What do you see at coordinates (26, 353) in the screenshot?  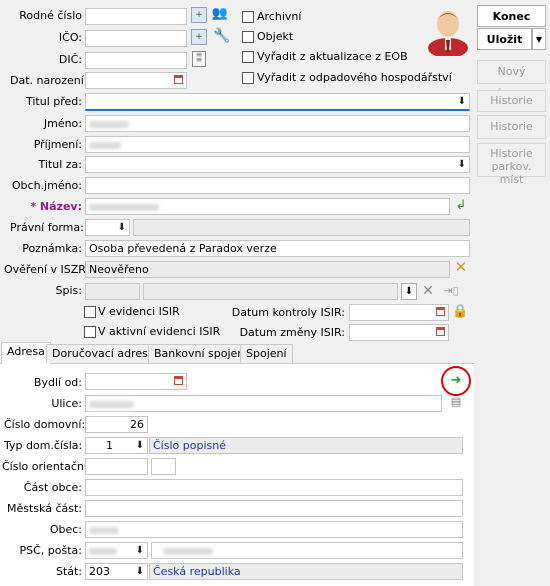 I see `tab-adresa: Adresa` at bounding box center [26, 353].